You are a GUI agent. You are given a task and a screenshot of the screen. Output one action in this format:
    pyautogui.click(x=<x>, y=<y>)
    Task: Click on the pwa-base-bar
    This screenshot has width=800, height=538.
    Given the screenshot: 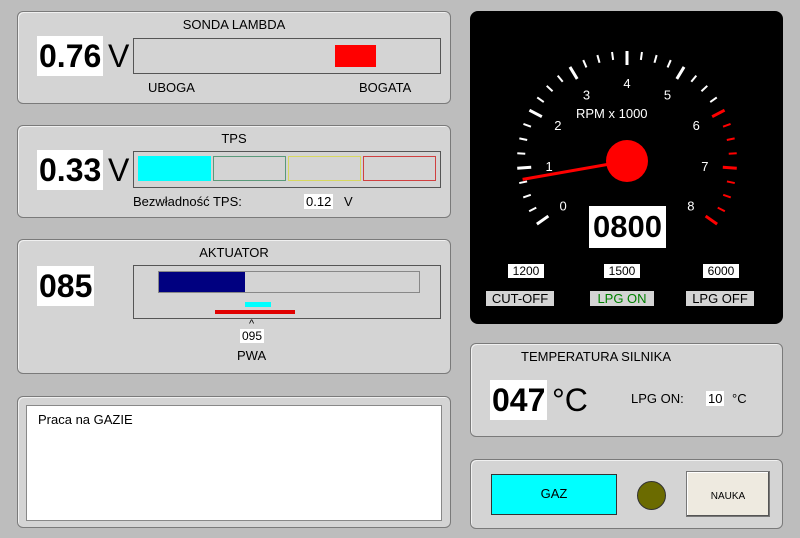 What is the action you would take?
    pyautogui.click(x=255, y=312)
    